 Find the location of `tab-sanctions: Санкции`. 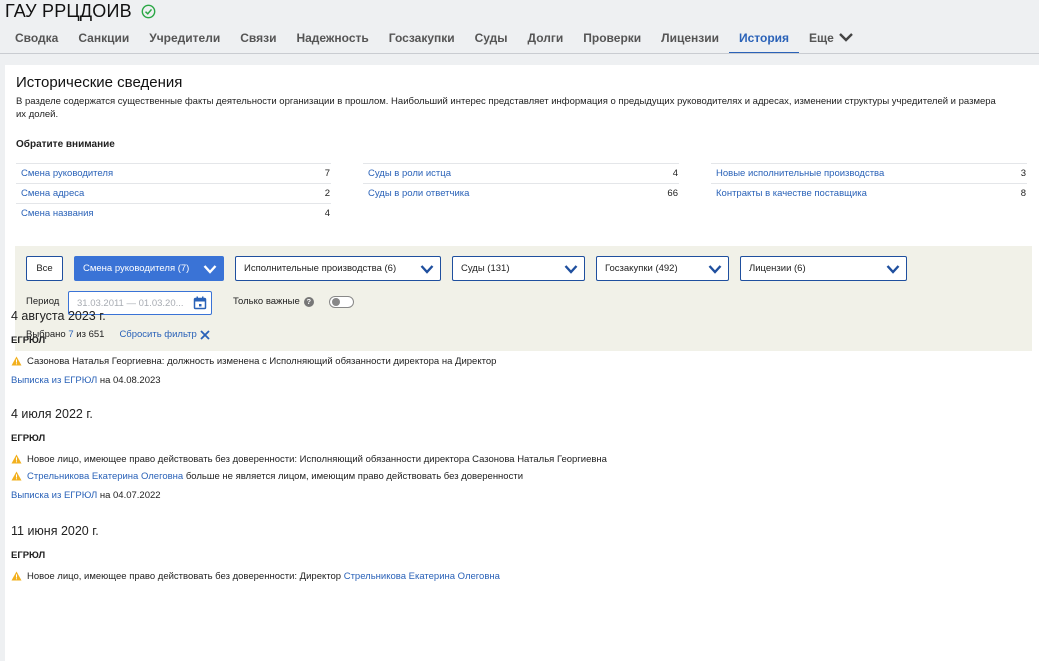

tab-sanctions: Санкции is located at coordinates (103, 38).